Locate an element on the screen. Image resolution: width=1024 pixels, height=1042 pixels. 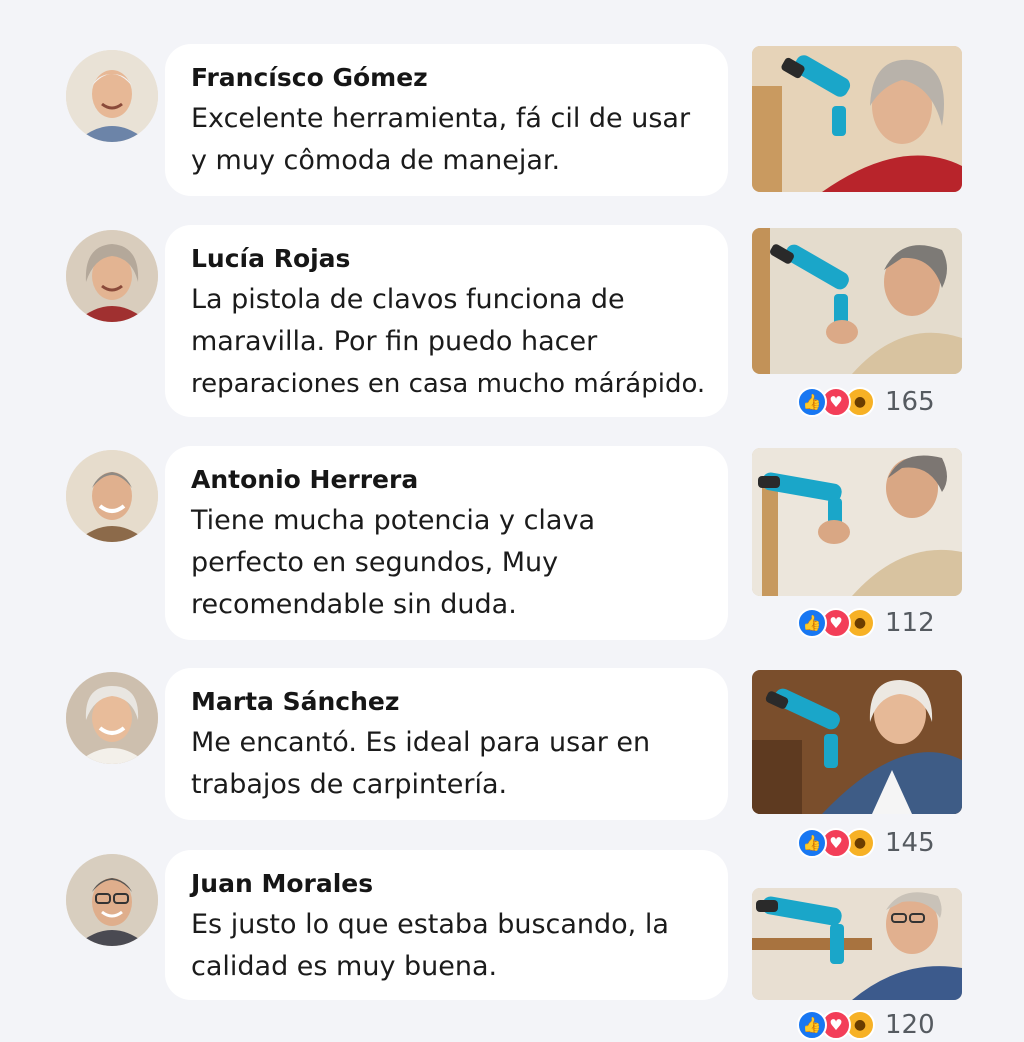
comment-line: maravilla. Por fin puedo hacer is located at coordinates (394, 341).